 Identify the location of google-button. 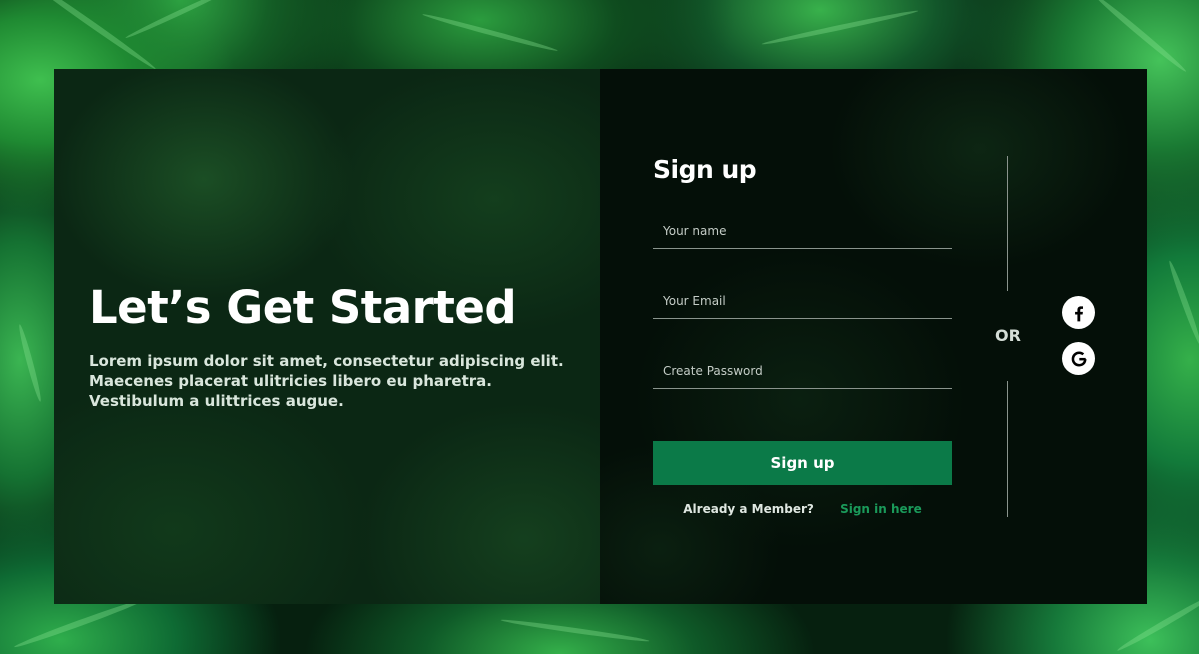
(1078, 358).